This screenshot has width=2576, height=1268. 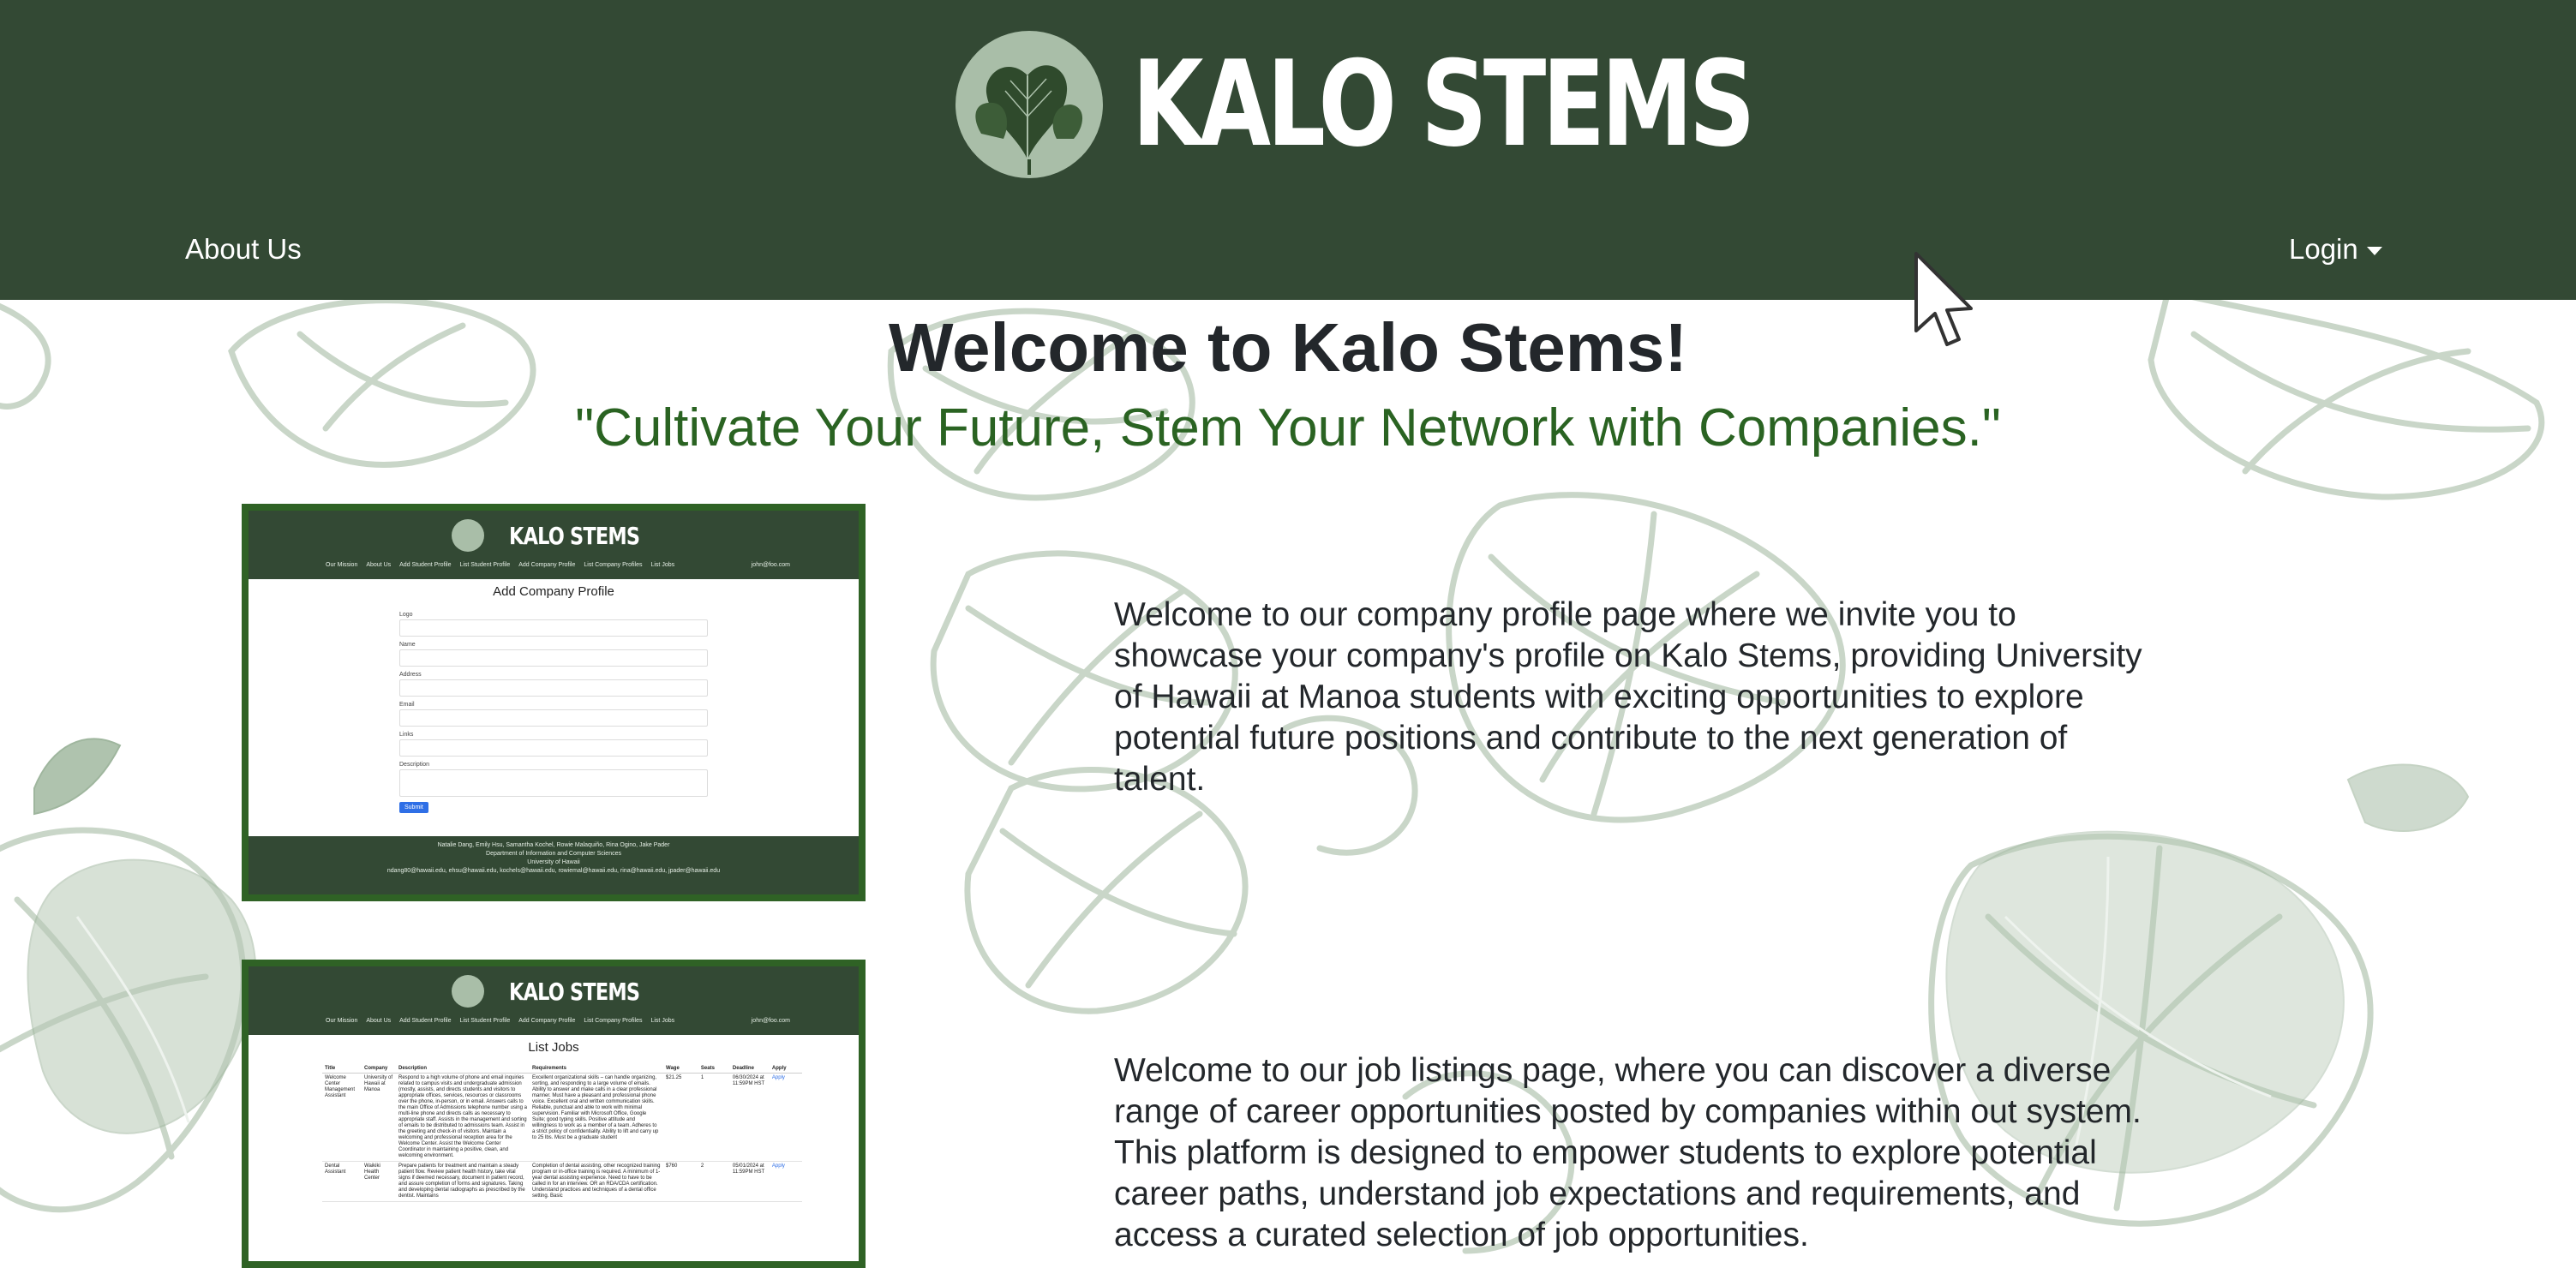 I want to click on preview-page-title: Add Company Profile, so click(x=553, y=592).